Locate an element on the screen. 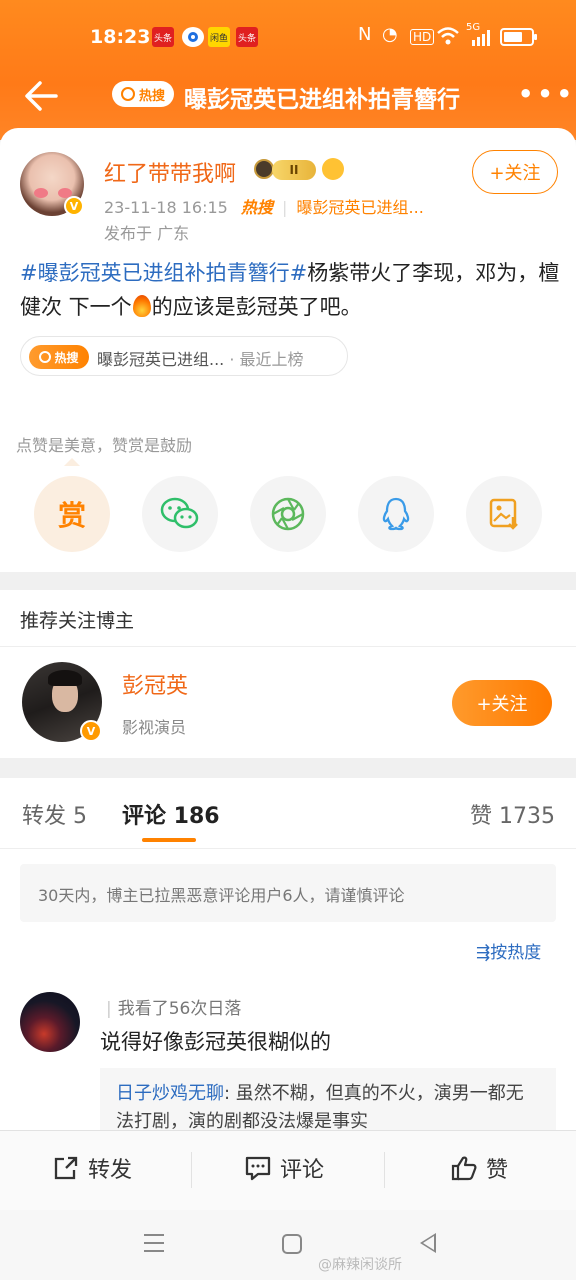  menu-icon is located at coordinates (154, 1243).